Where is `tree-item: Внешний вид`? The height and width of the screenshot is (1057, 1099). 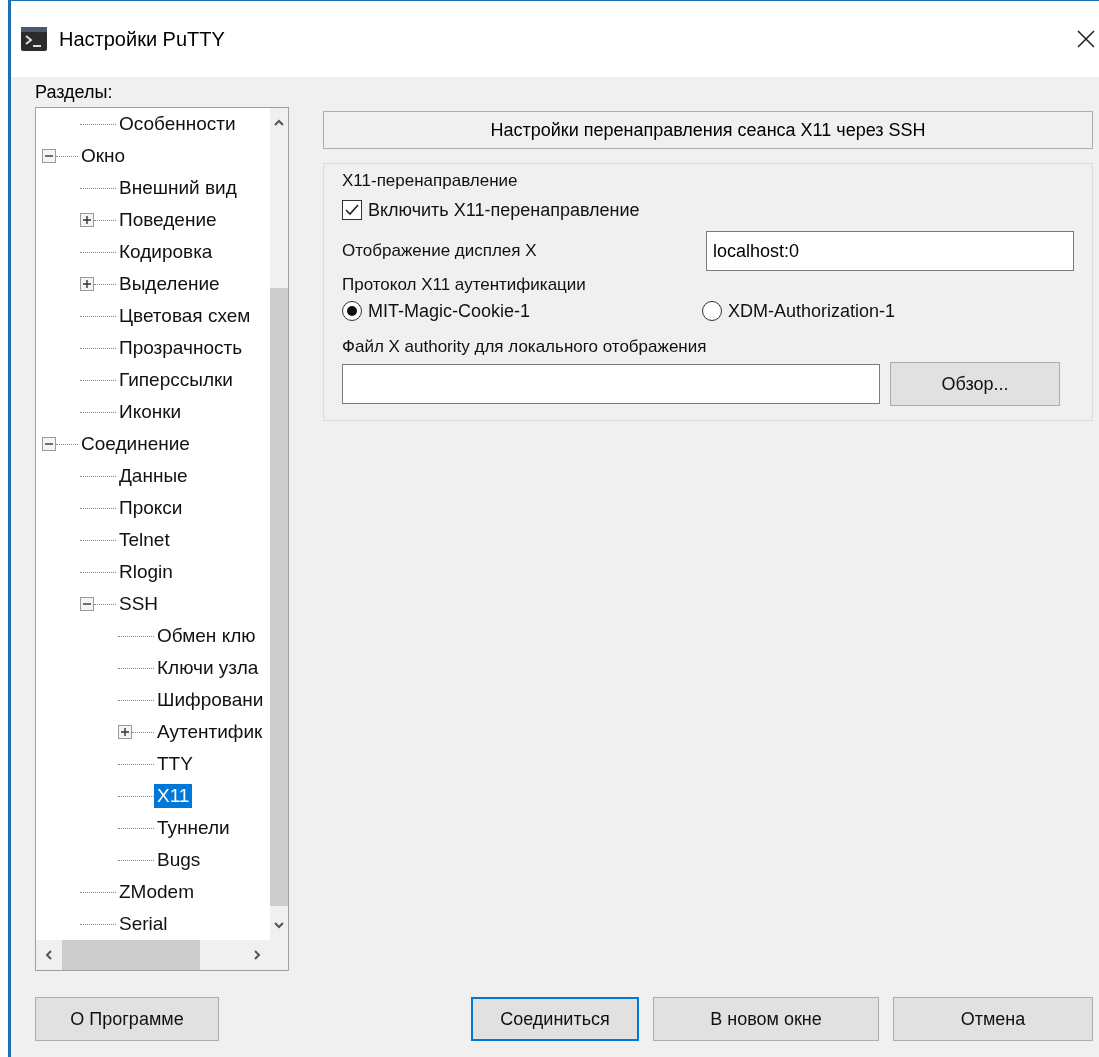
tree-item: Внешний вид is located at coordinates (178, 188).